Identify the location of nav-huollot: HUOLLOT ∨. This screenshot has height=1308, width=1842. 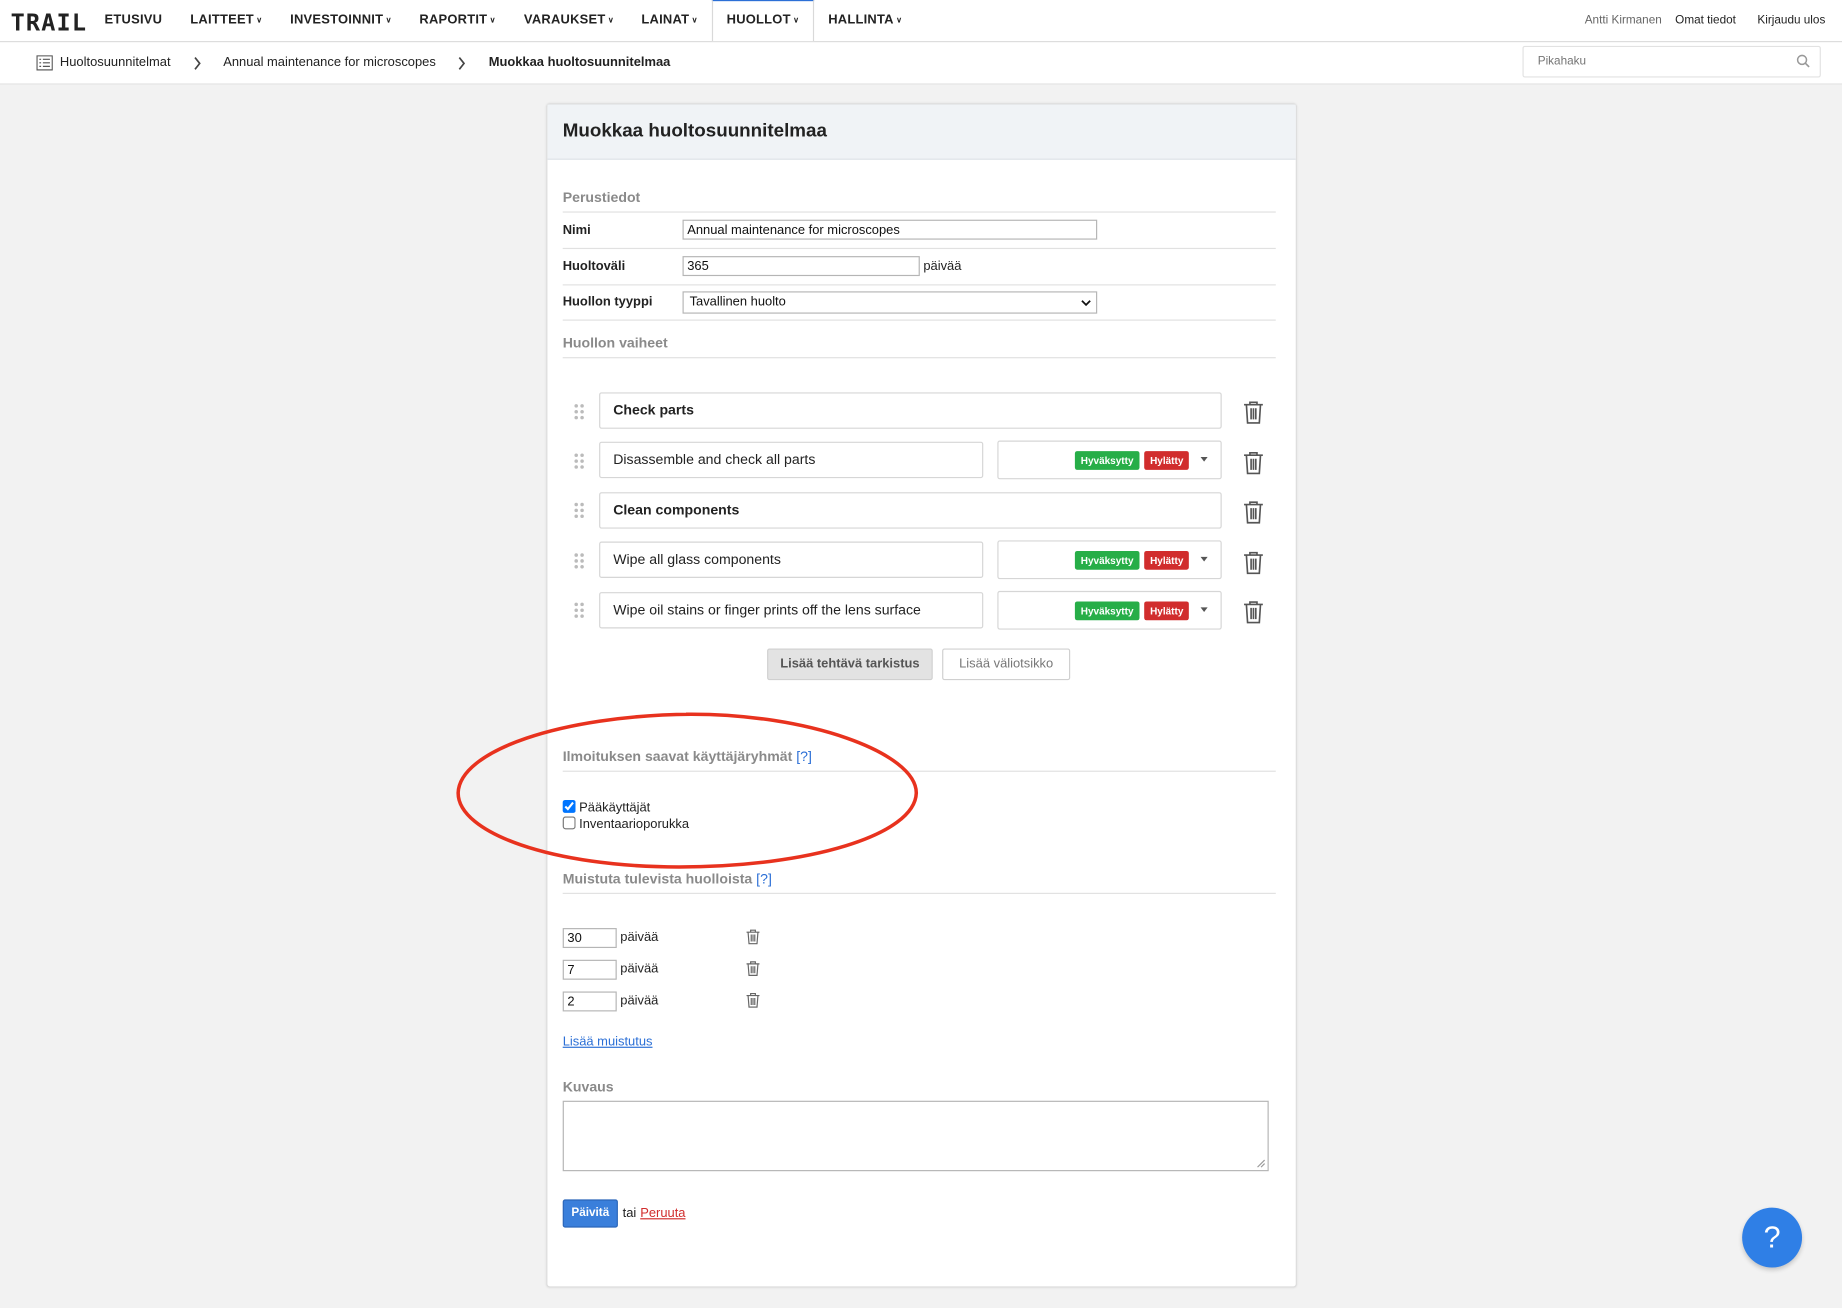
(763, 21).